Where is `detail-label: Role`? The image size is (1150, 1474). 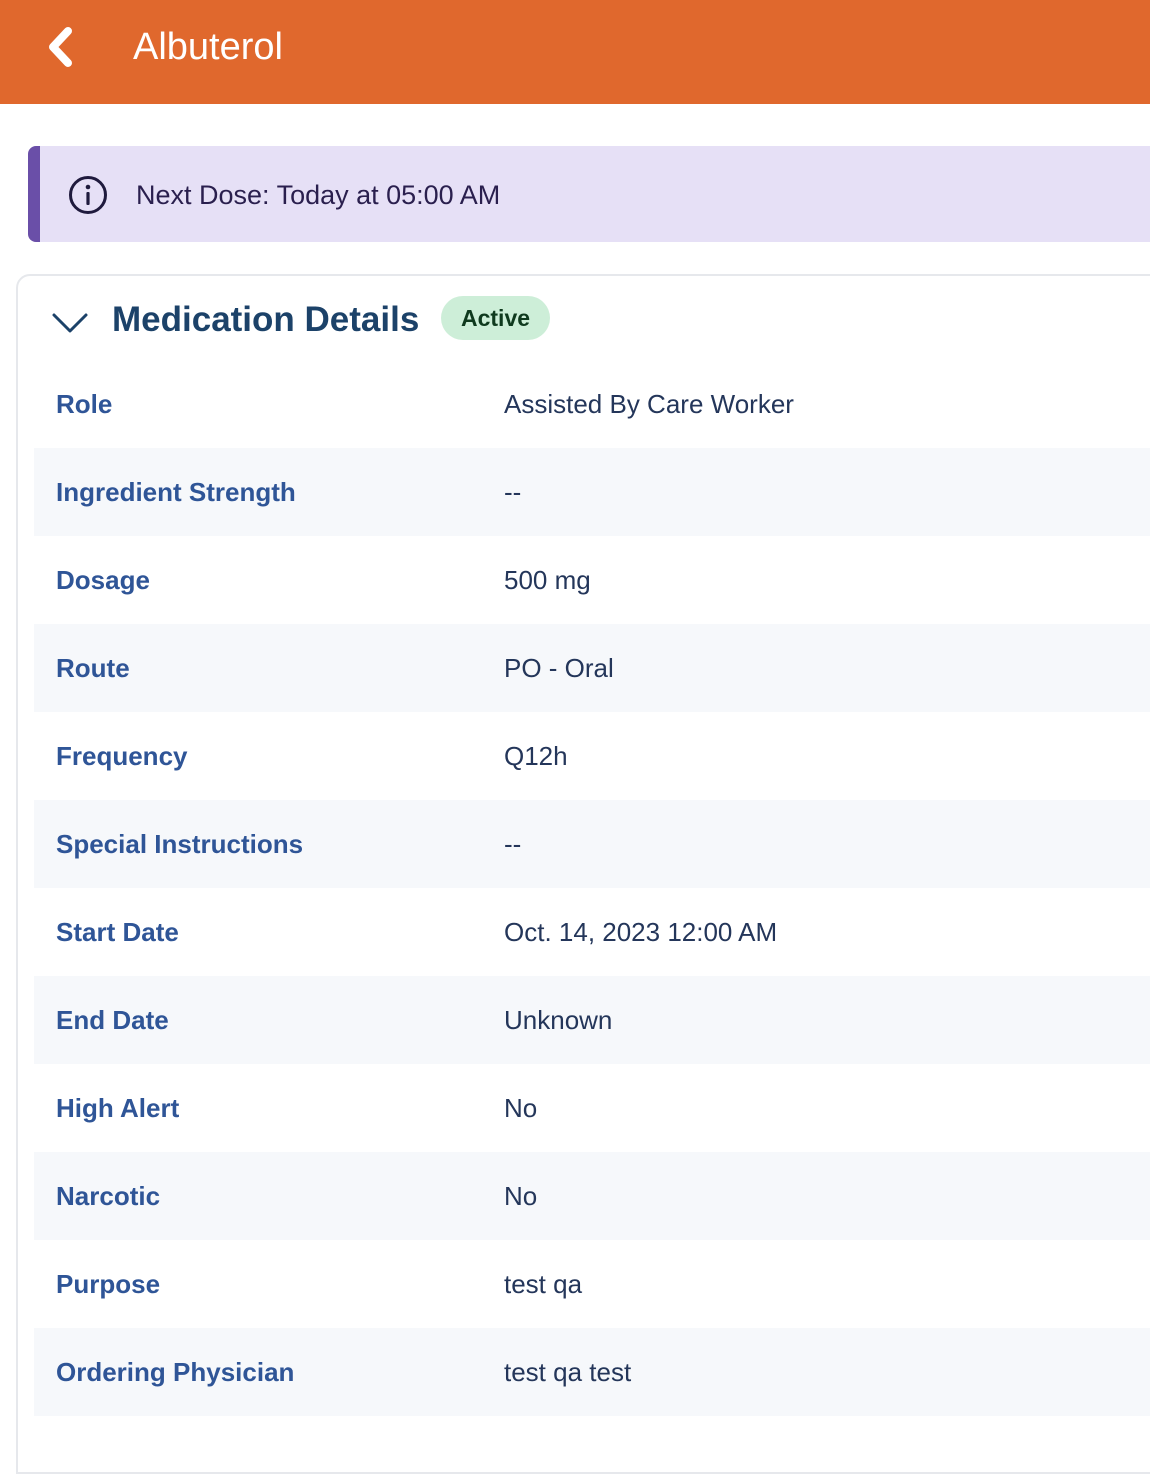
detail-label: Role is located at coordinates (84, 404).